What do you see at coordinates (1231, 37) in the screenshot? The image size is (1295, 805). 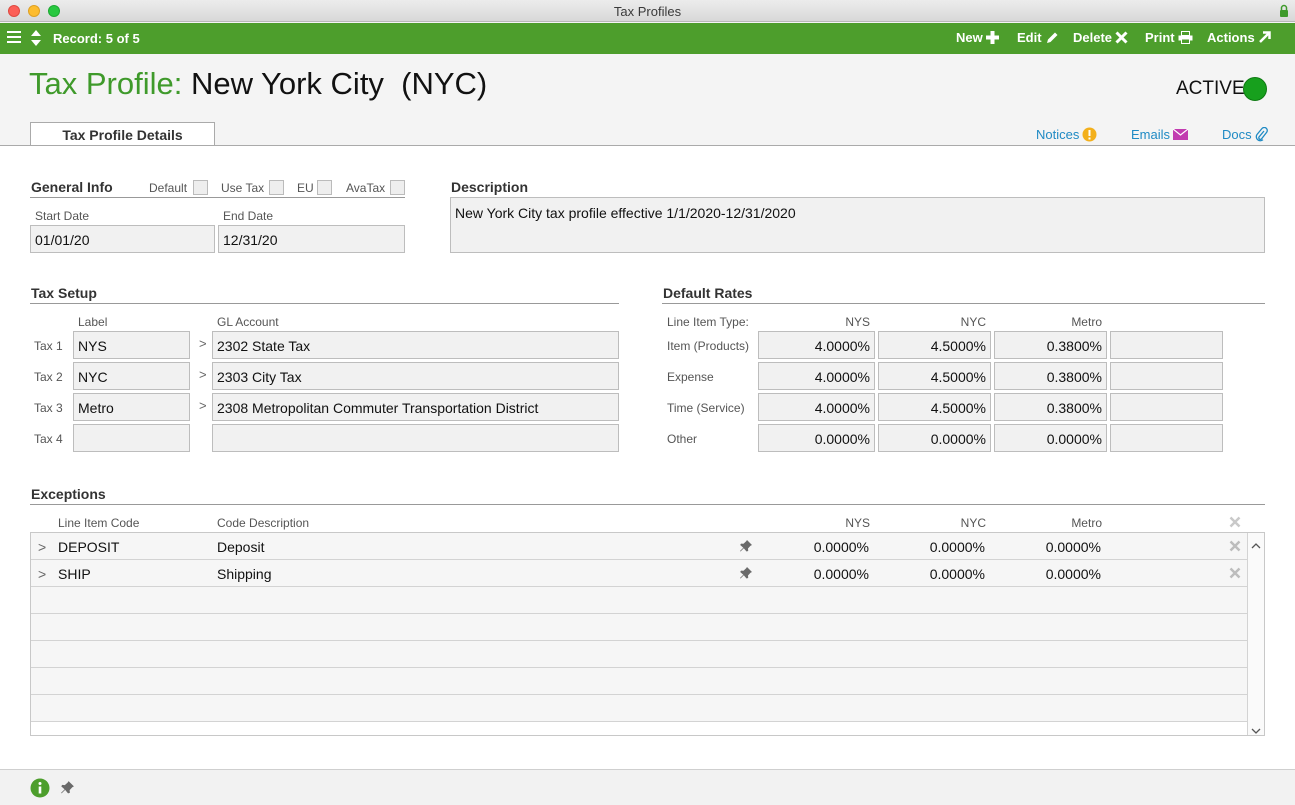 I see `actions-button-label: Actions` at bounding box center [1231, 37].